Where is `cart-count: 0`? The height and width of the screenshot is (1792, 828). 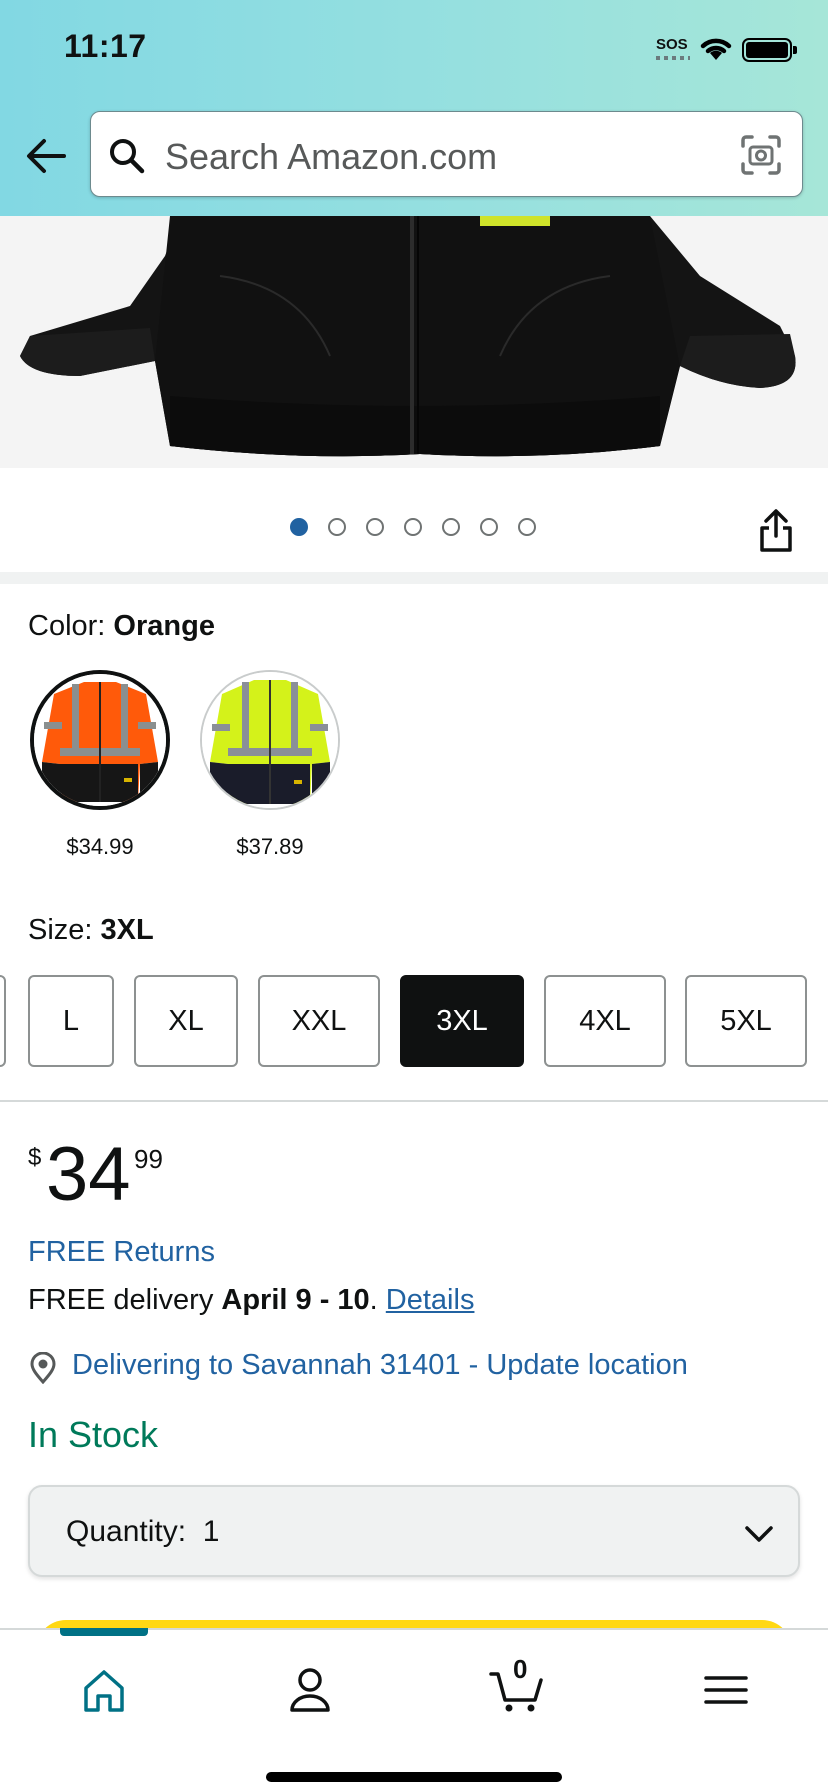 cart-count: 0 is located at coordinates (520, 1669).